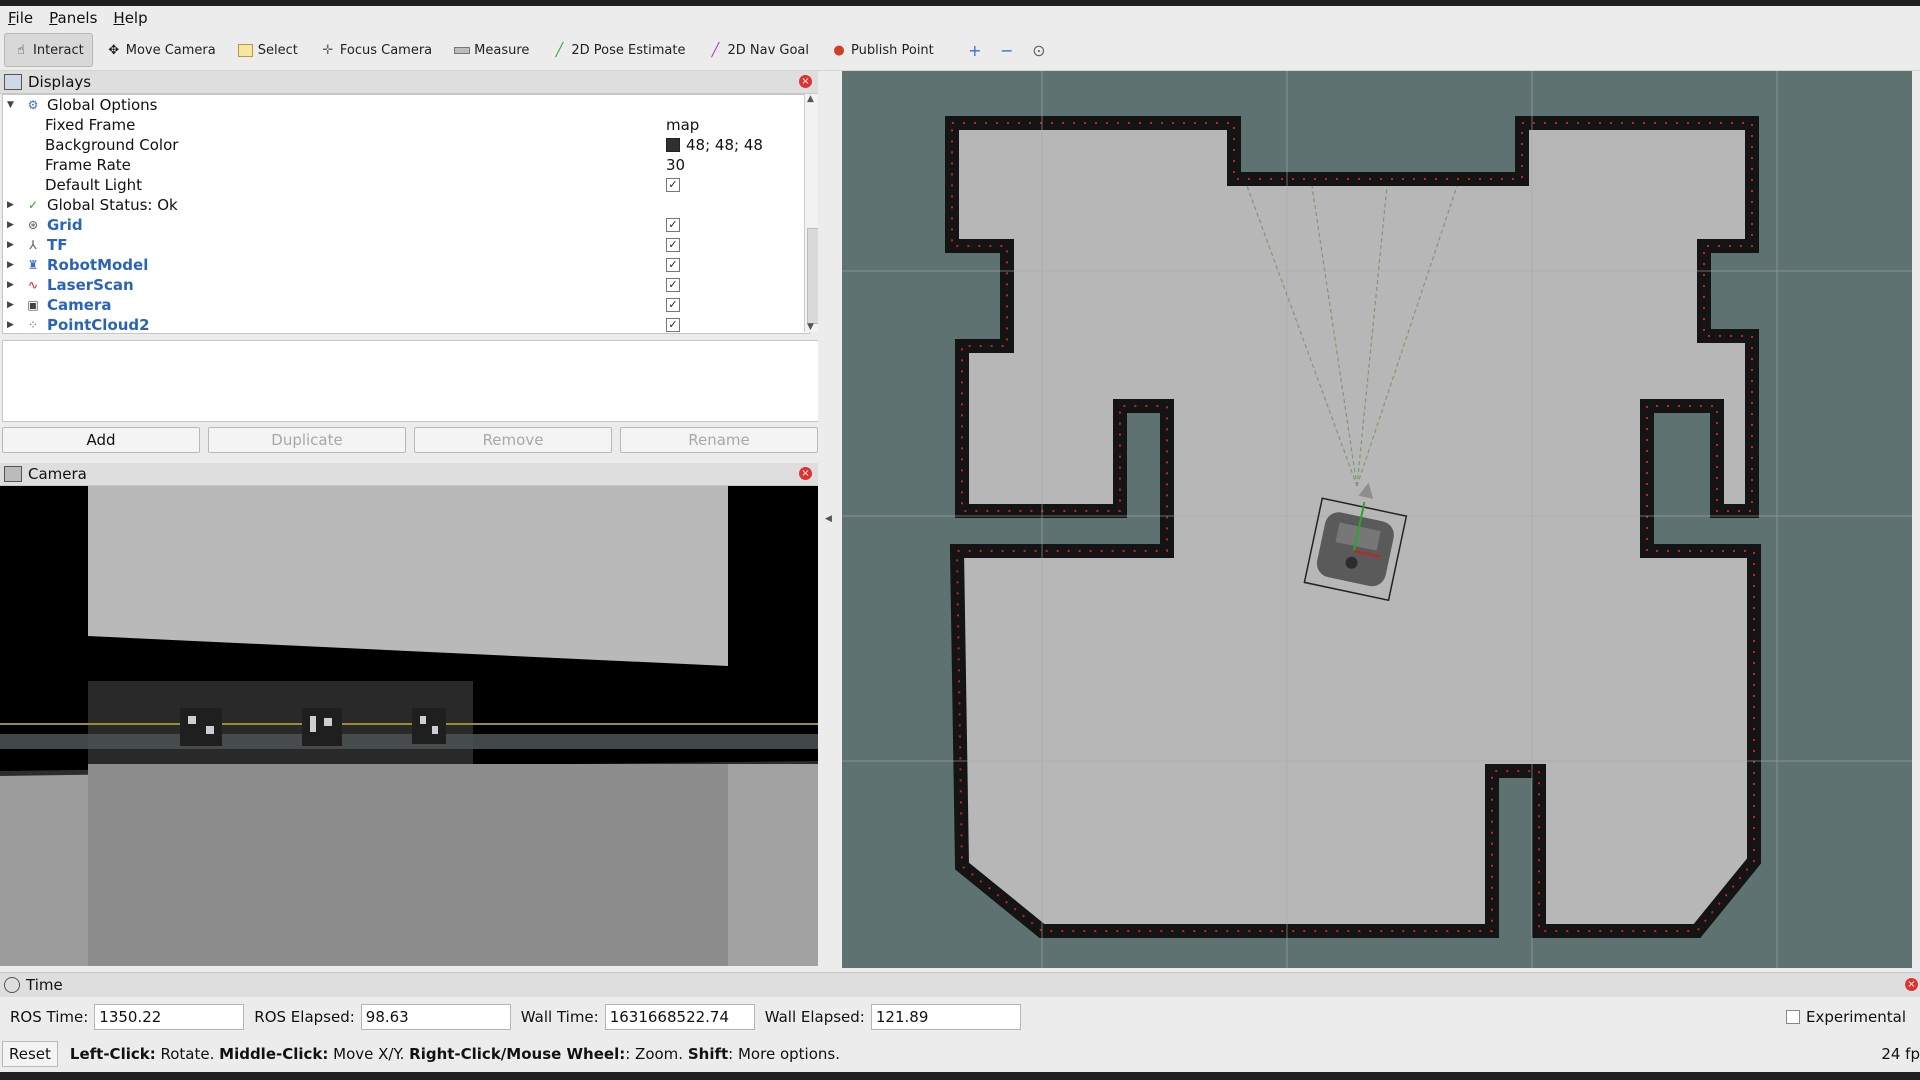 Image resolution: width=1920 pixels, height=1080 pixels. I want to click on tree-row-laser-scan: ▶ ∿ LaserScan ✓, so click(398, 285).